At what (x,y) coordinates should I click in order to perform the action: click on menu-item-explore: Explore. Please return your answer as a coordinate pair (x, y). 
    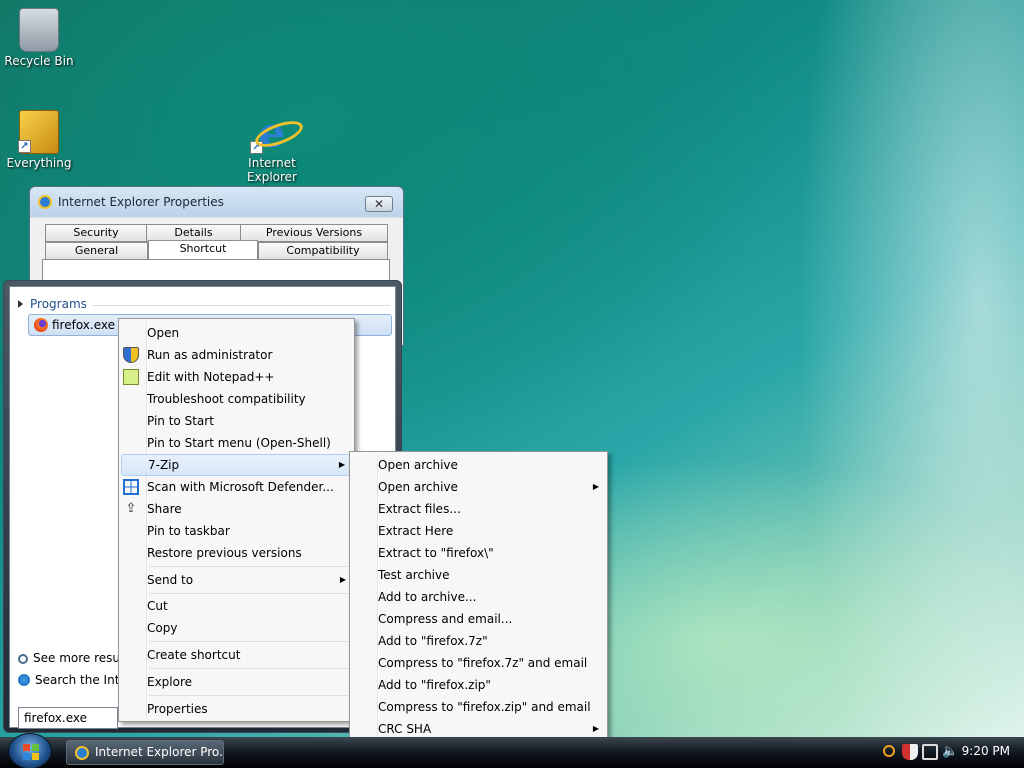
    Looking at the image, I should click on (236, 682).